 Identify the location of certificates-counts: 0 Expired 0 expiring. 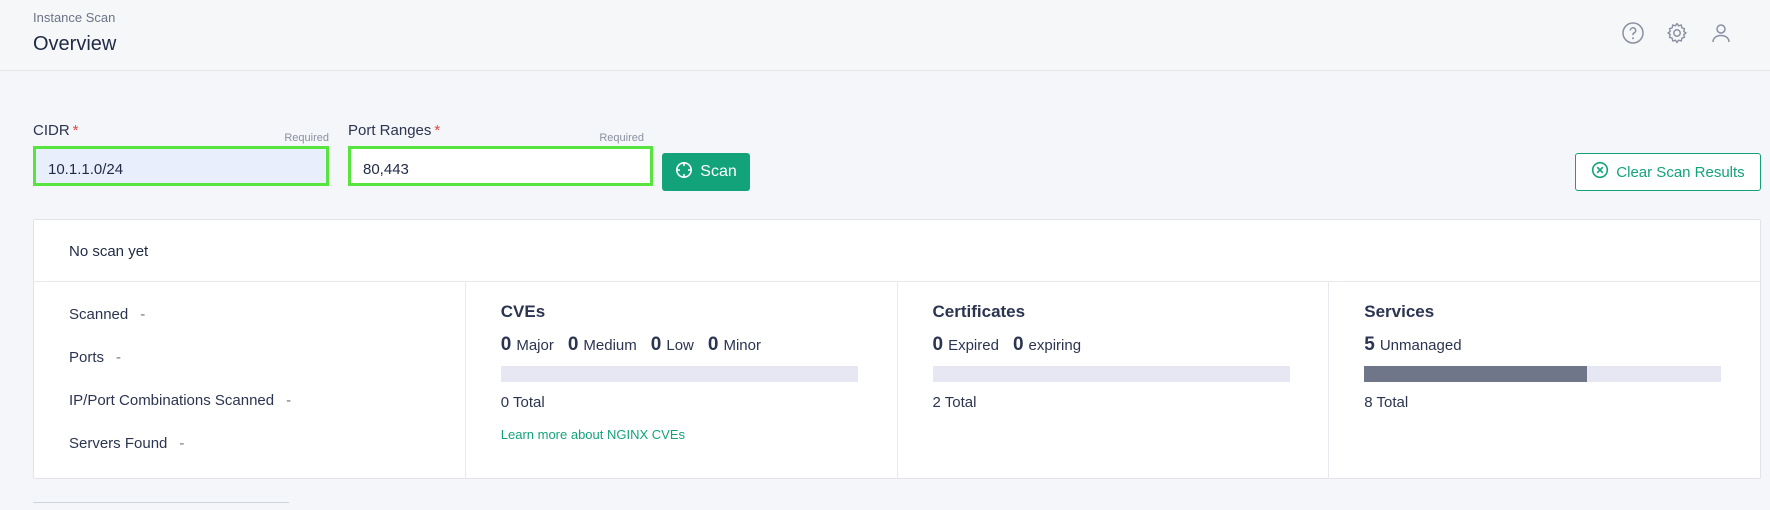
(1007, 345).